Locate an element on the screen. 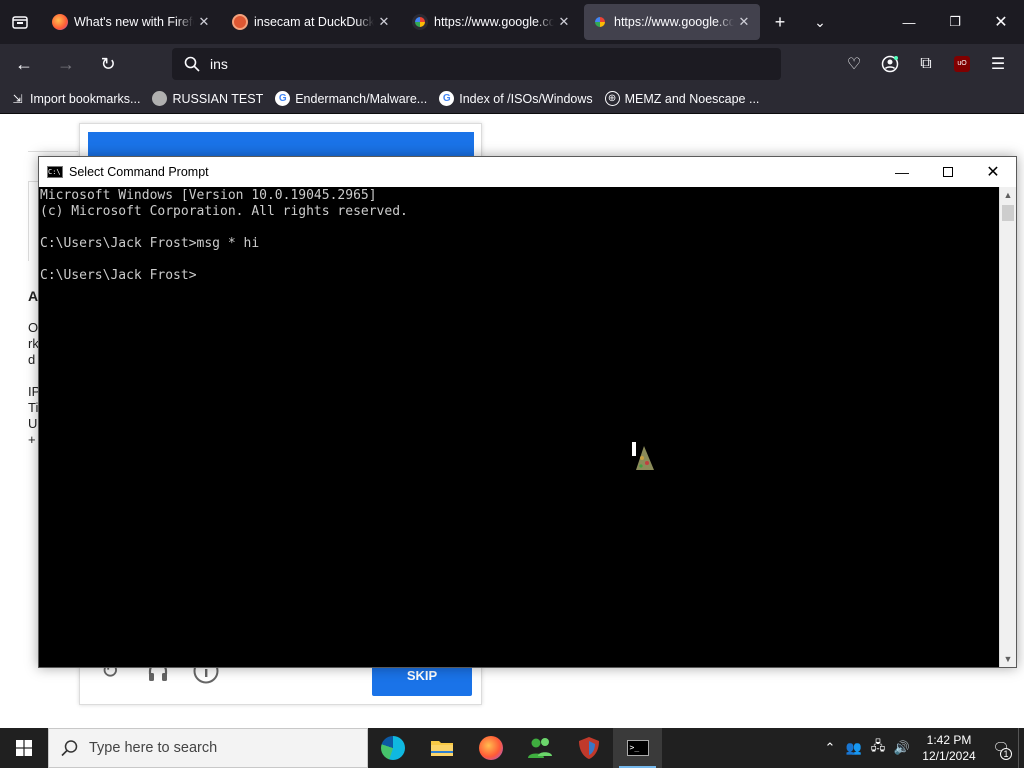  browser-tab: insecam at DuckDuckGo ✕ is located at coordinates (312, 22).